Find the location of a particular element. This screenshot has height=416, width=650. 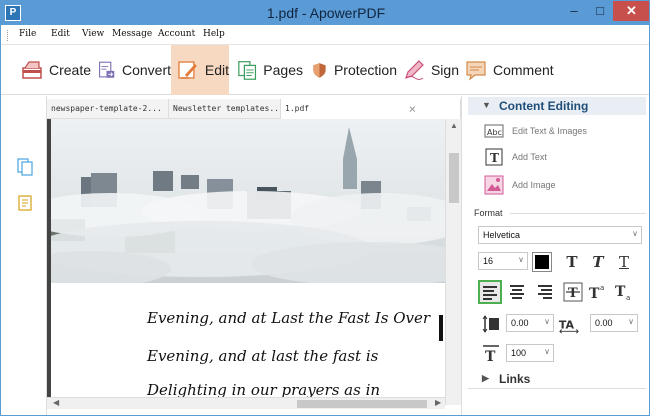

add-image-button: Add Image is located at coordinates (520, 185).